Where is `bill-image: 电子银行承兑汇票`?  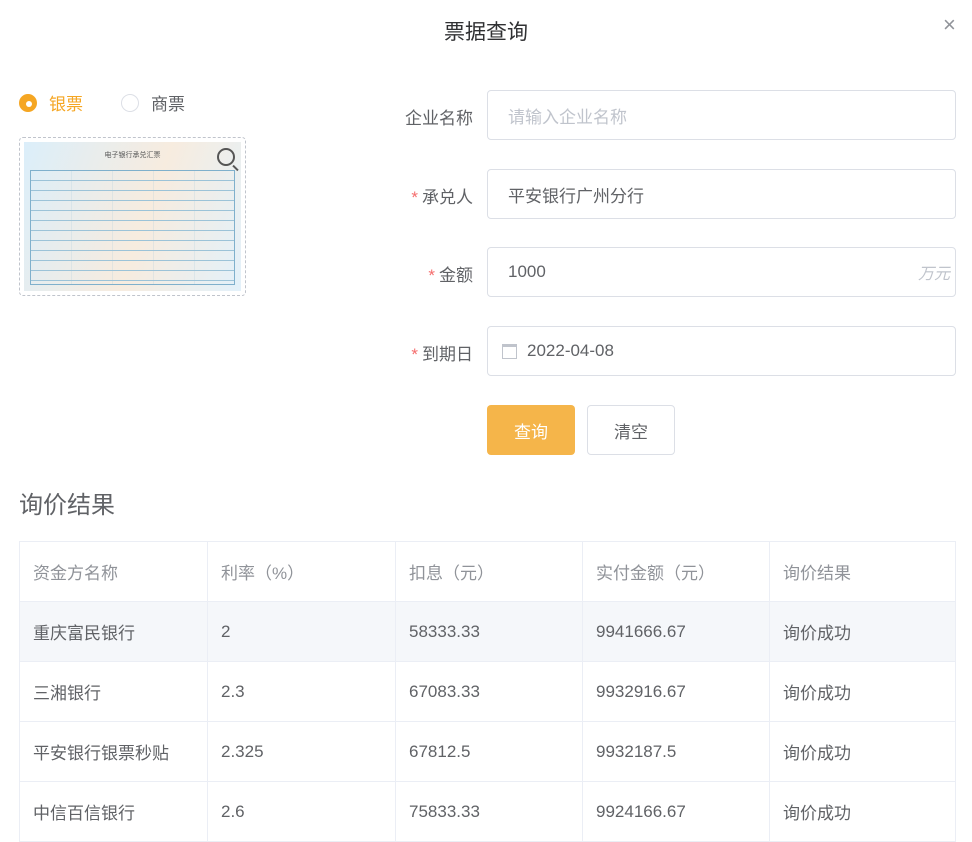 bill-image: 电子银行承兑汇票 is located at coordinates (132, 216).